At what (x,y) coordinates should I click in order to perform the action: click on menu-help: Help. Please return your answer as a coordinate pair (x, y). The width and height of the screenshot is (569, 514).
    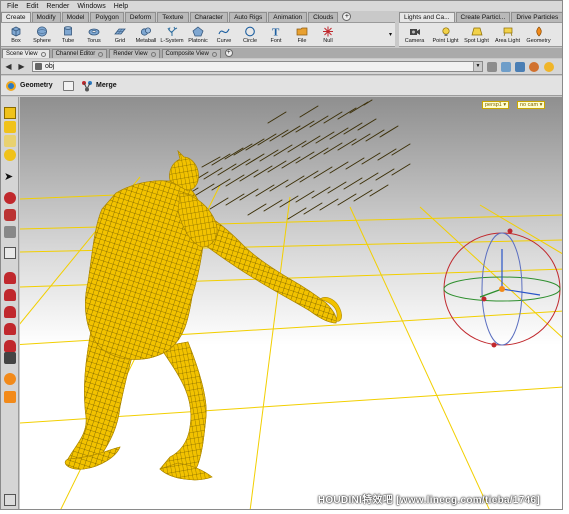
    Looking at the image, I should click on (121, 6).